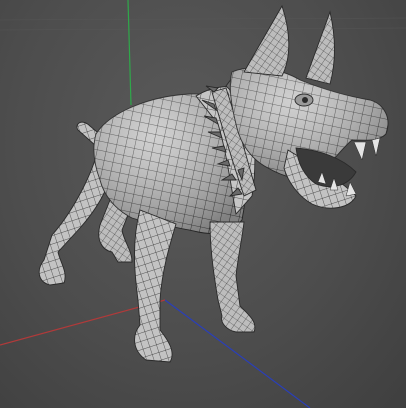 The height and width of the screenshot is (408, 406). Describe the element at coordinates (155, 286) in the screenshot. I see `dog-front-left-leg` at that location.